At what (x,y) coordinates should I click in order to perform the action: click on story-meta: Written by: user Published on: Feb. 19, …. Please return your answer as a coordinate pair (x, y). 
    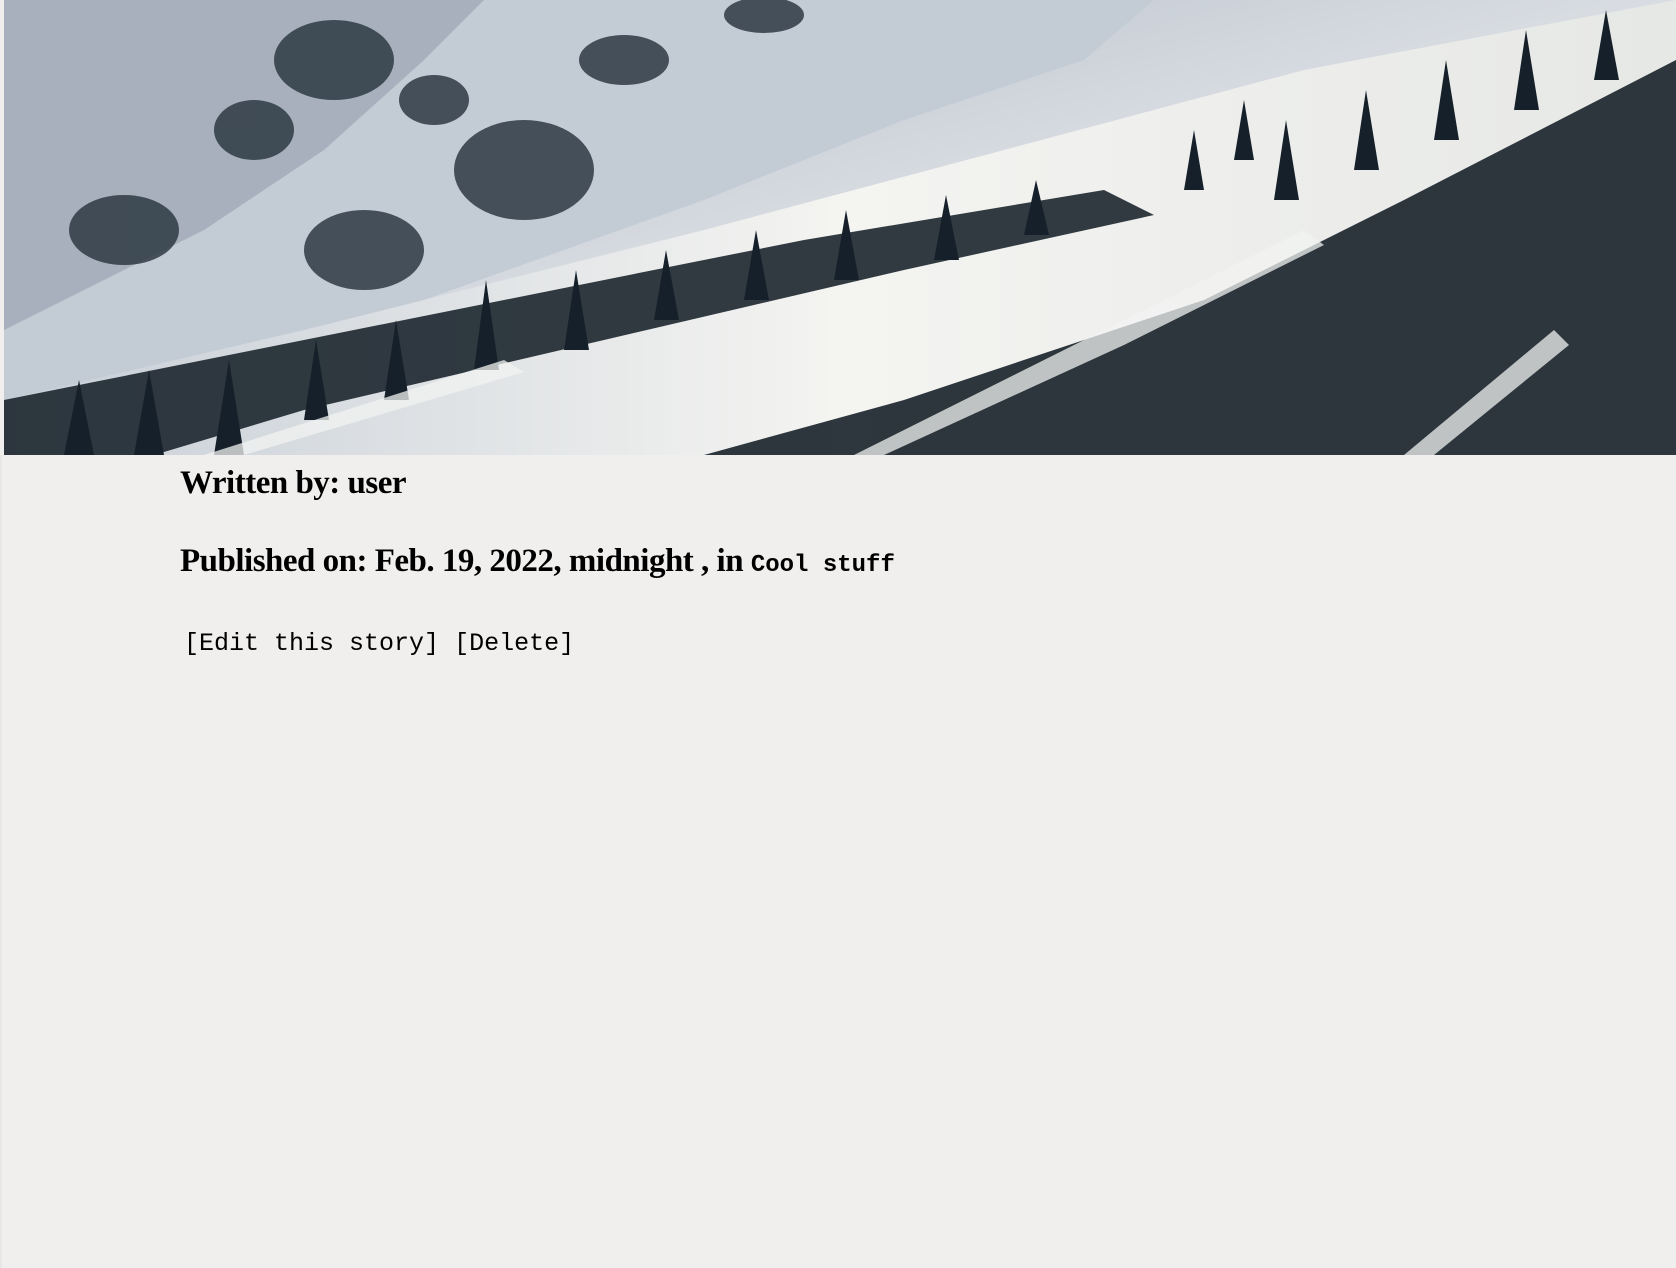
    Looking at the image, I should click on (880, 558).